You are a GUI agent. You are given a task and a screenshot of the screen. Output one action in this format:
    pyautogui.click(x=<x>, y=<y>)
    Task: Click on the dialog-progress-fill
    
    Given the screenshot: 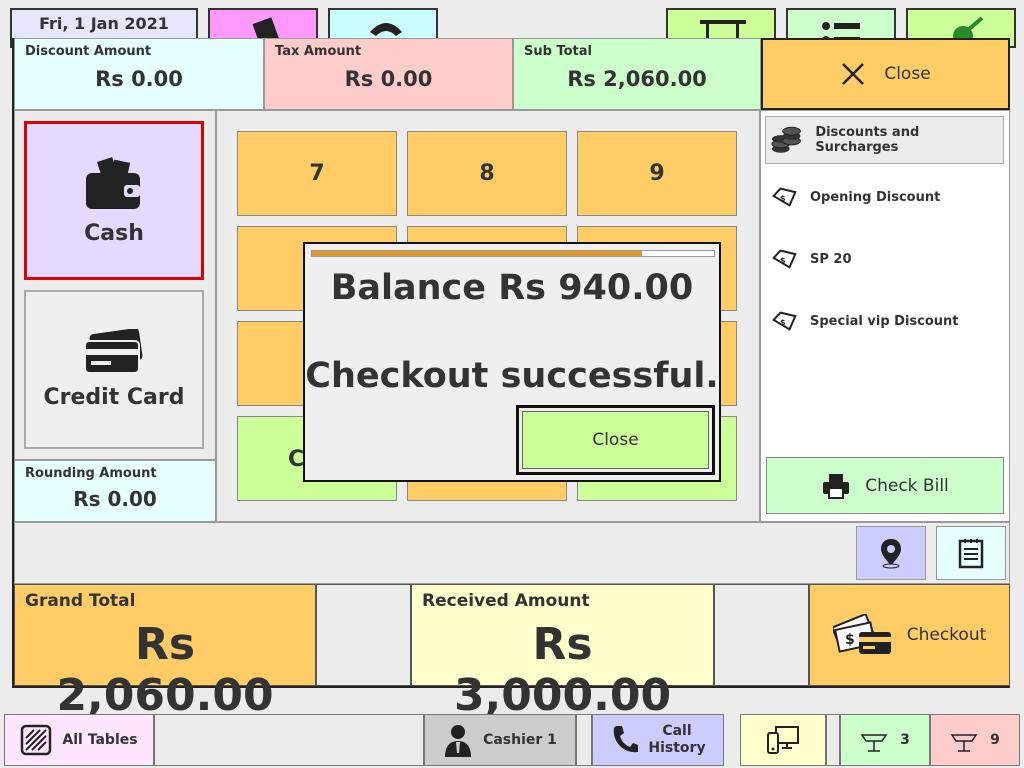 What is the action you would take?
    pyautogui.click(x=477, y=253)
    